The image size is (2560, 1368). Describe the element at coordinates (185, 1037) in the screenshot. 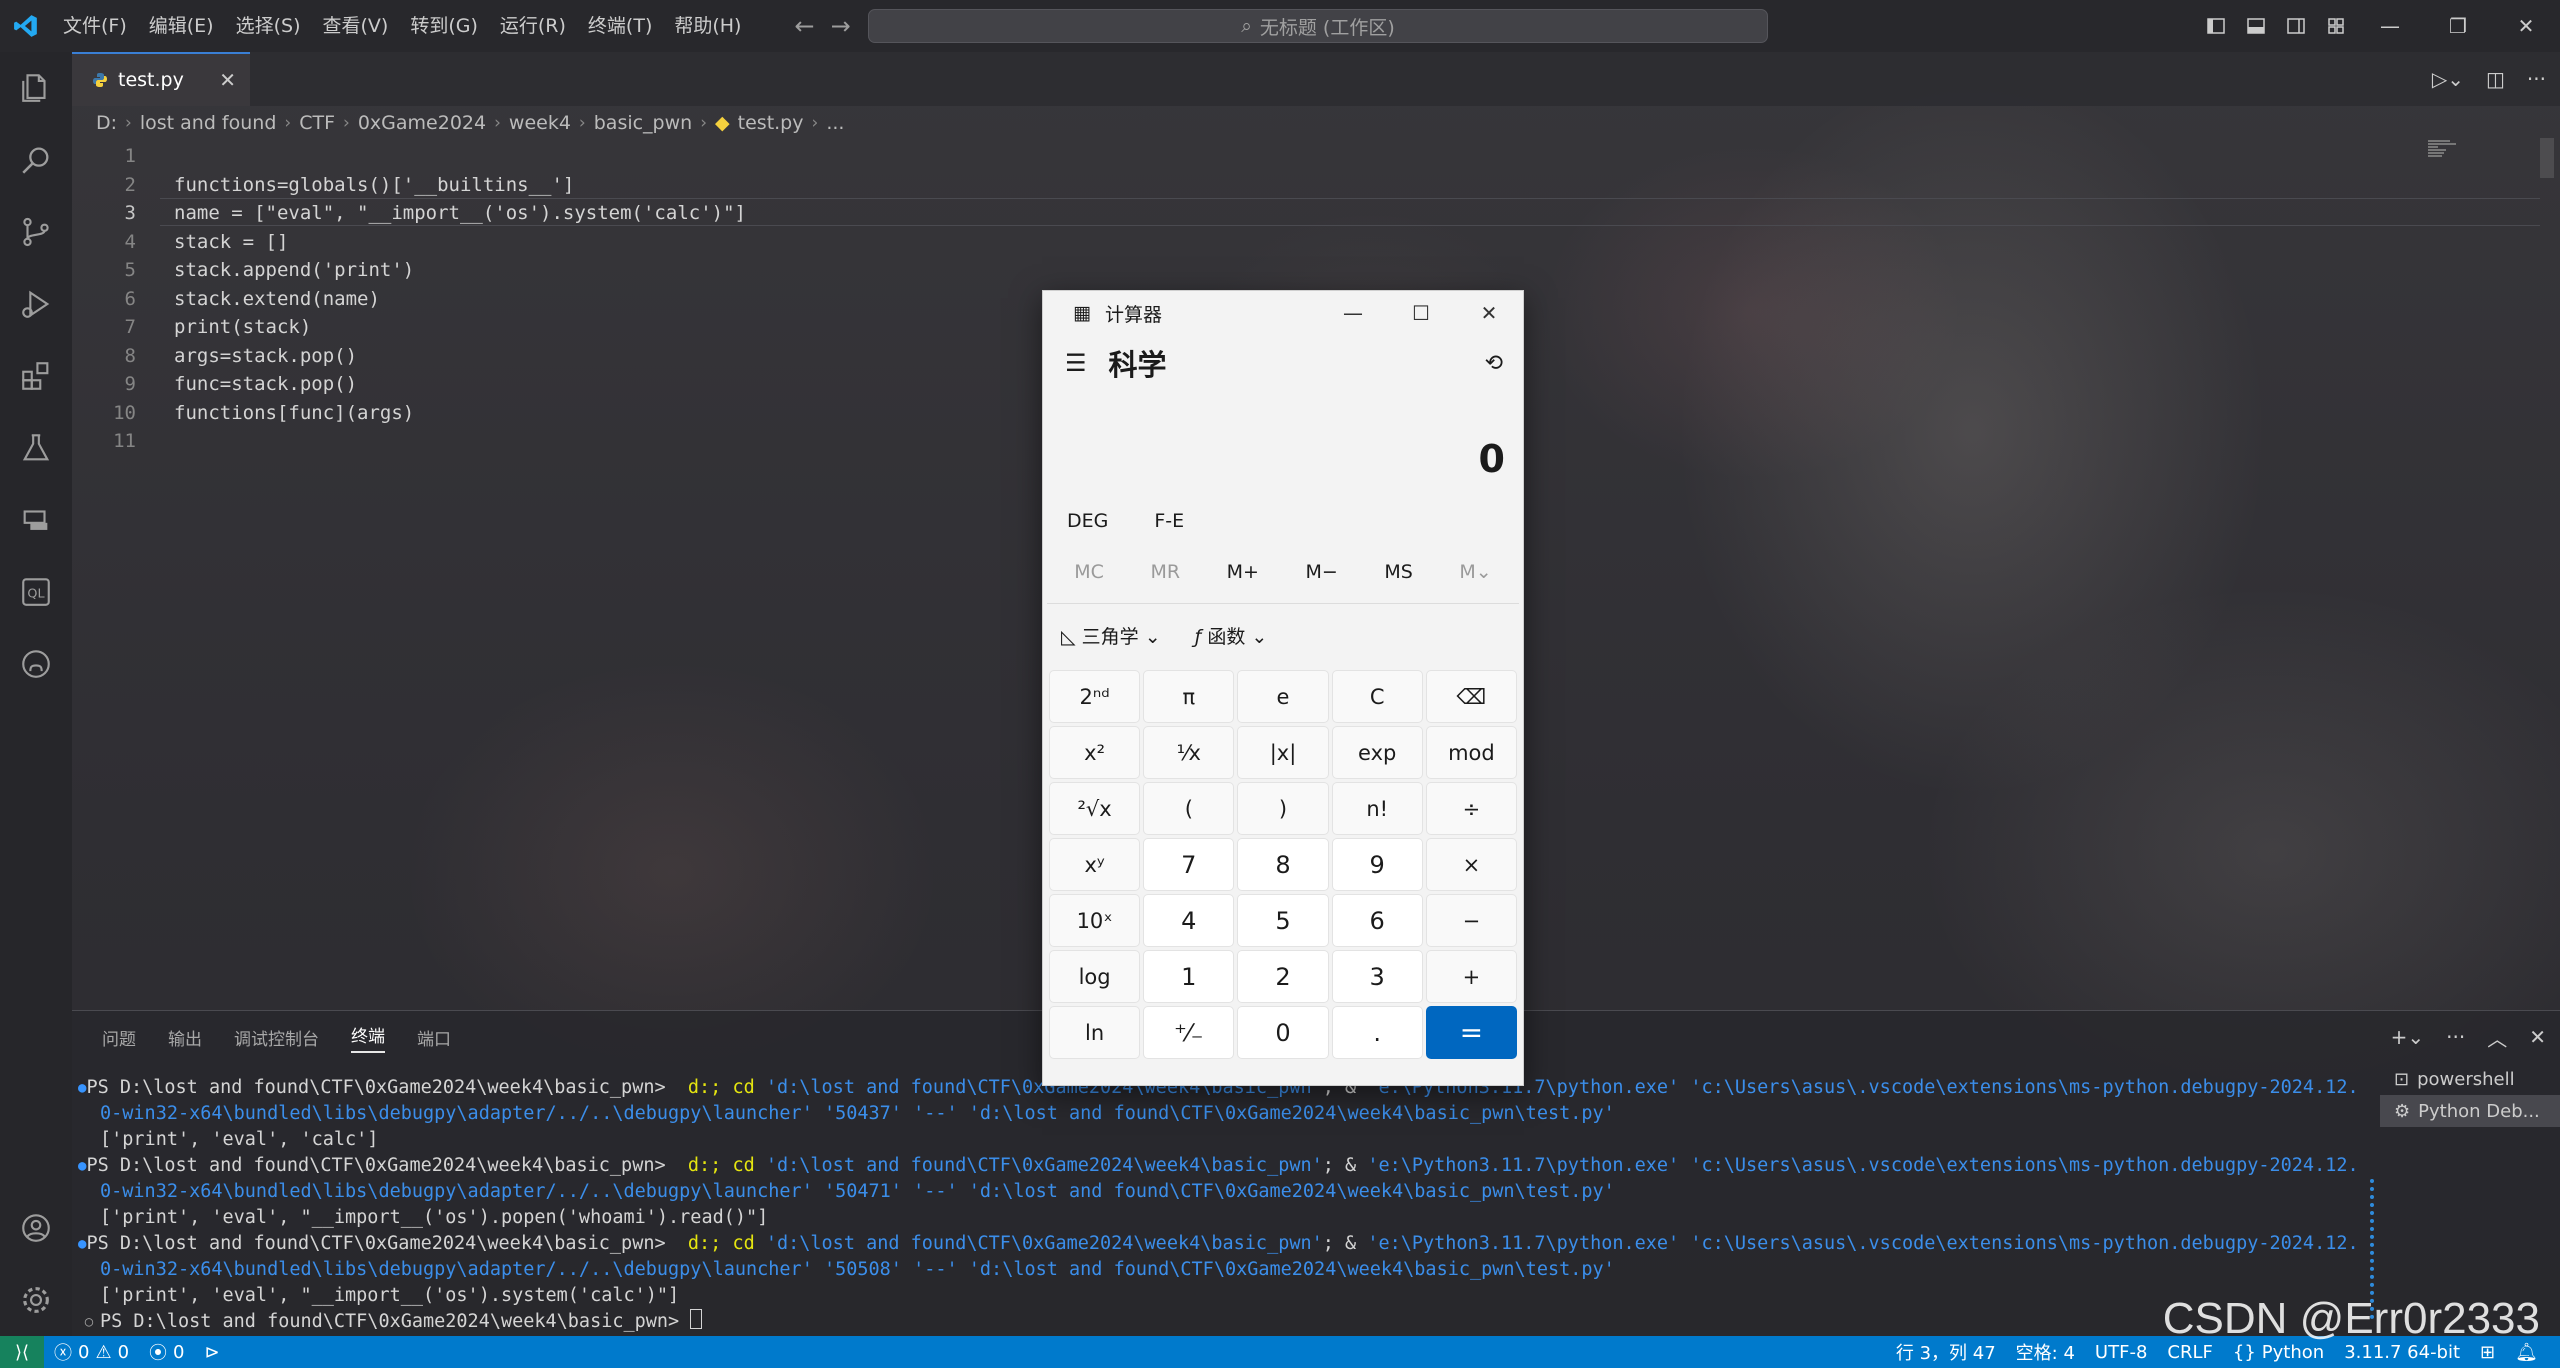

I see `panel-tab: 输出` at that location.